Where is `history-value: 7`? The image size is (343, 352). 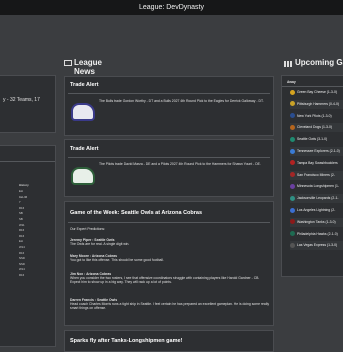 history-value: 7 is located at coordinates (20, 202).